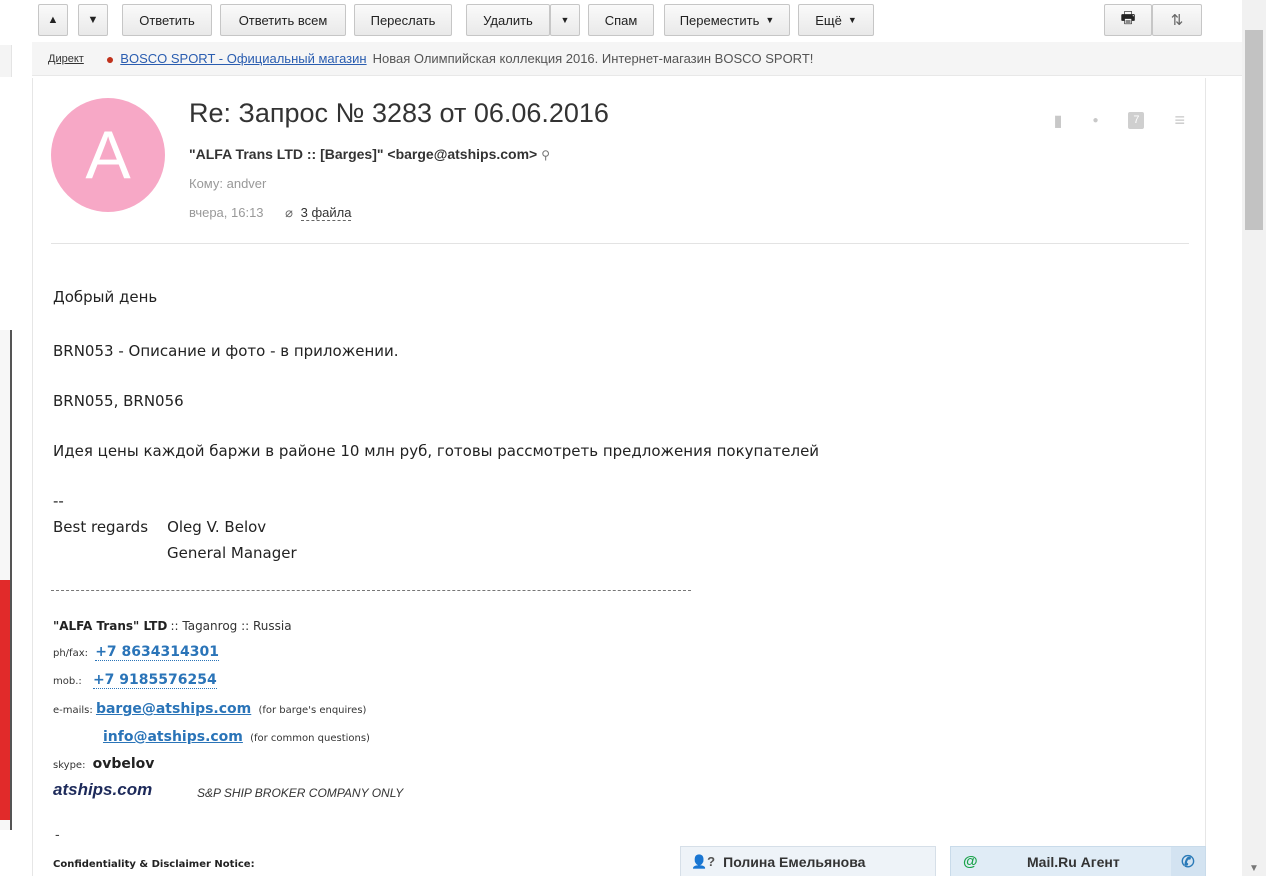 The height and width of the screenshot is (876, 1266). What do you see at coordinates (970, 861) in the screenshot?
I see `at-icon: @` at bounding box center [970, 861].